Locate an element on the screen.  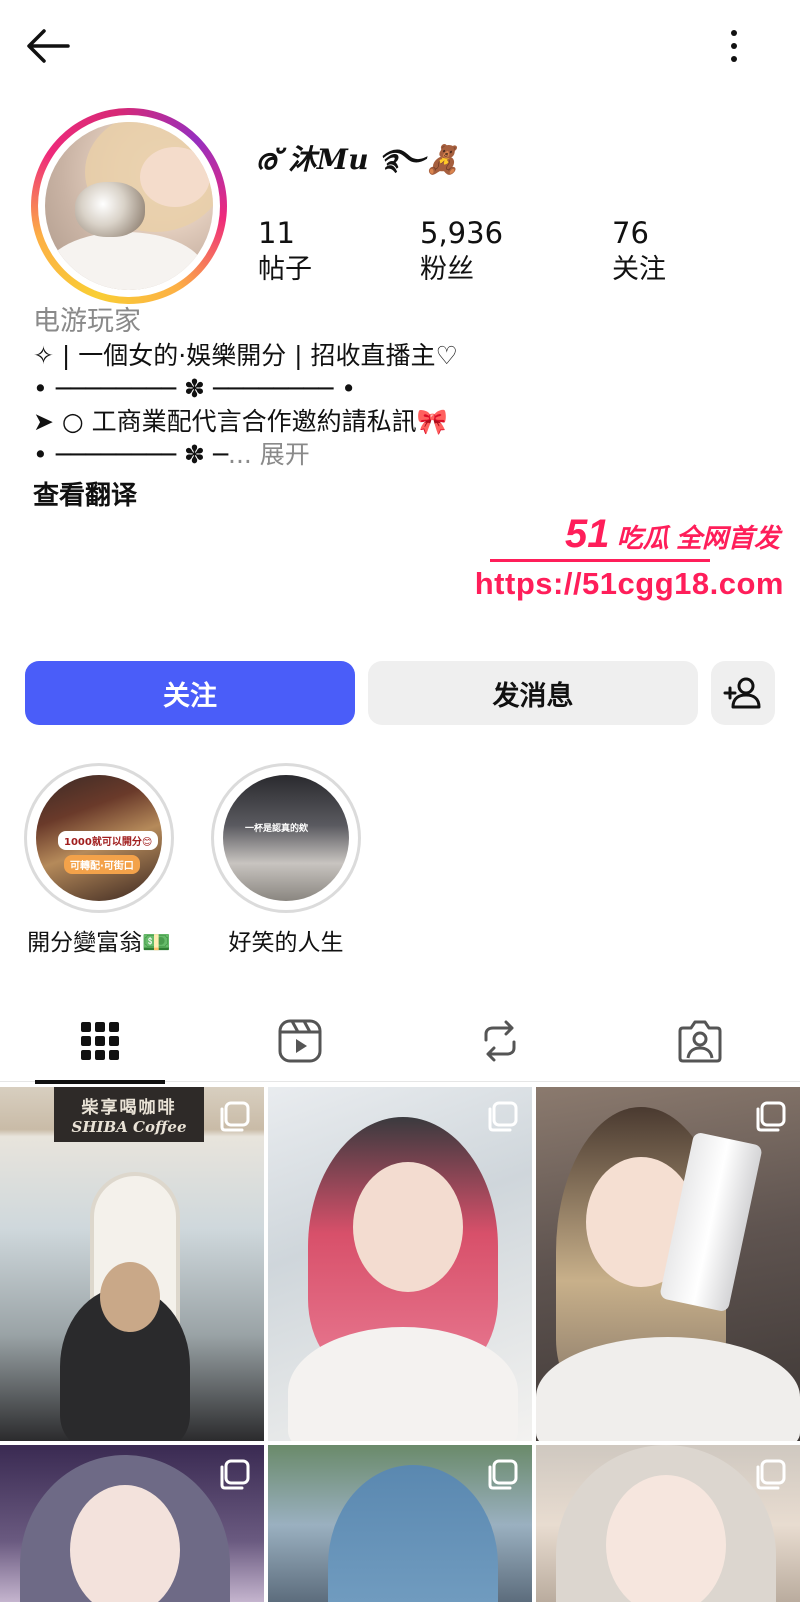
highlight-label: 好笑的人生 is located at coordinates (286, 943).